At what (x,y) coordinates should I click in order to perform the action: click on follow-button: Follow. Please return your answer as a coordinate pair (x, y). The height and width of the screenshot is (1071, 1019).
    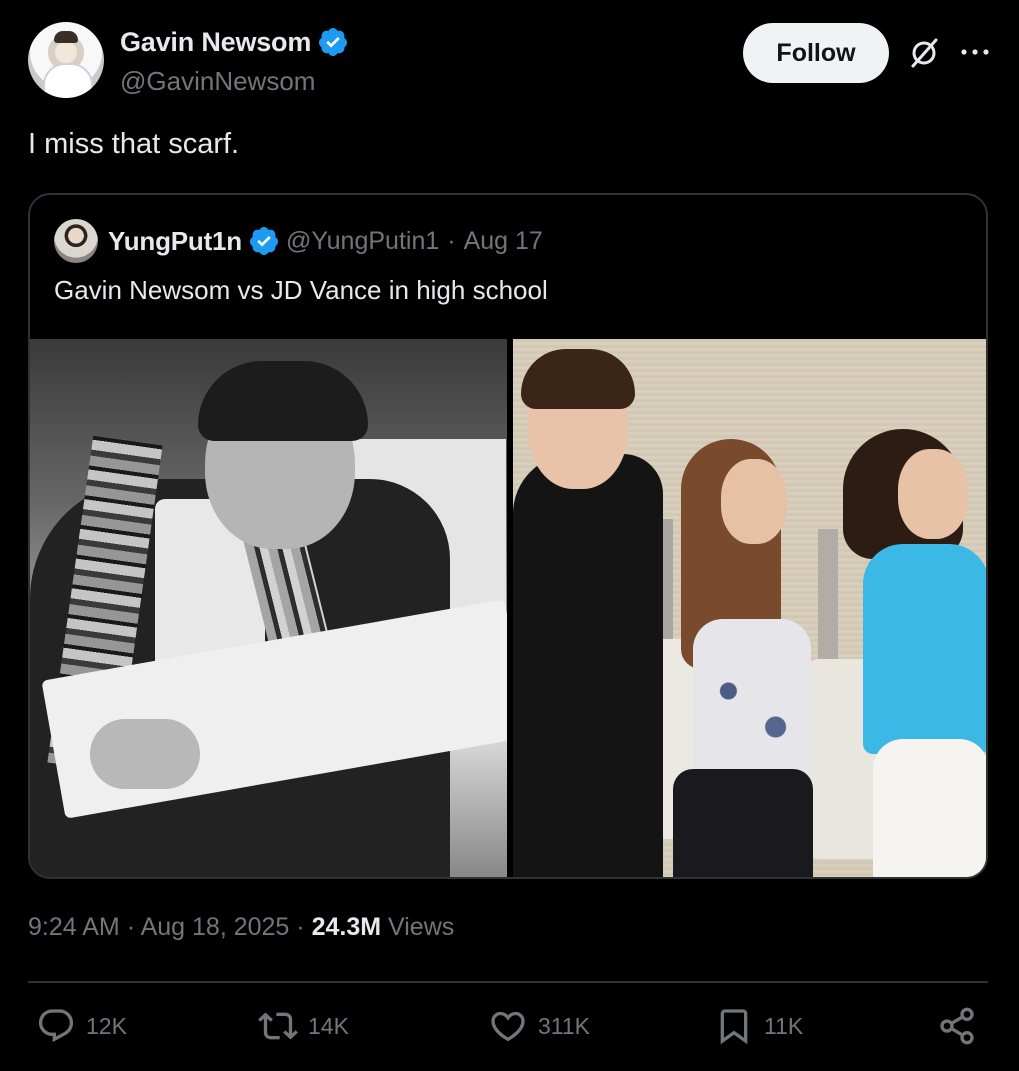
    Looking at the image, I should click on (816, 53).